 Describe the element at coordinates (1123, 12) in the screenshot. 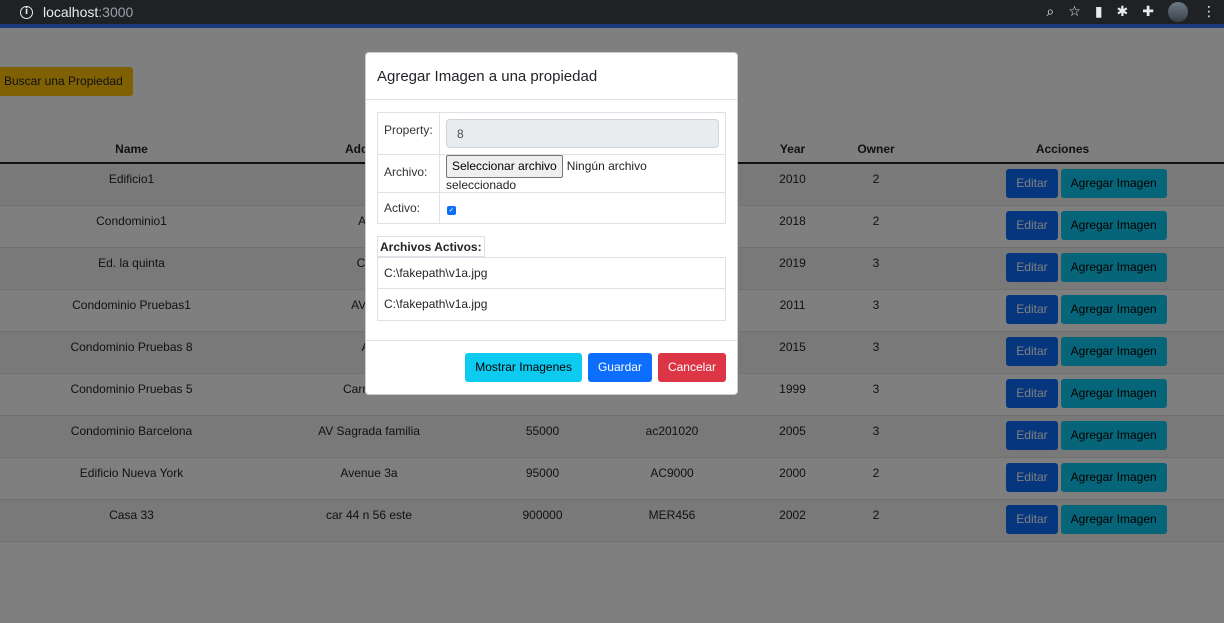

I see `extension-bug-icon: ✱` at that location.